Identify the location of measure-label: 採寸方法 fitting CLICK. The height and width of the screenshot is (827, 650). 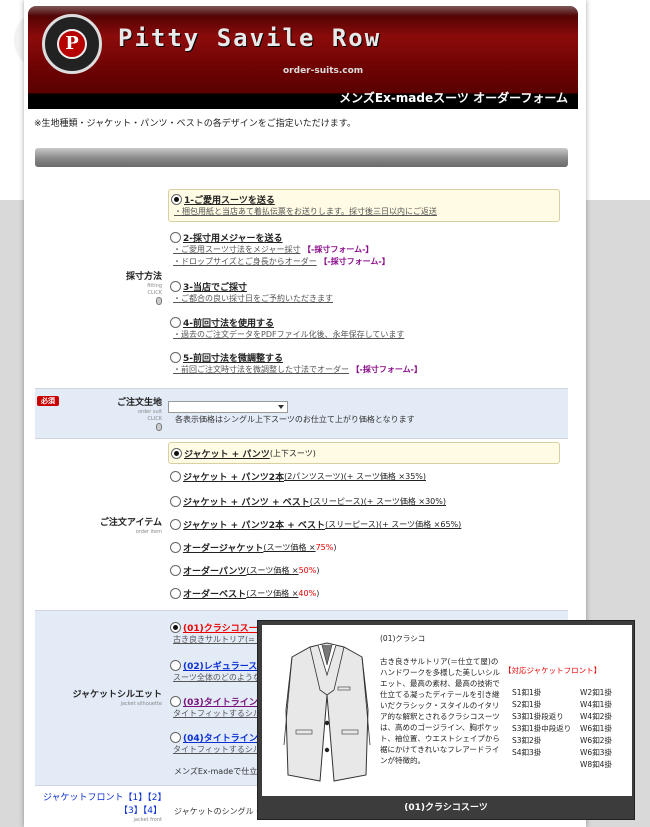
(118, 288).